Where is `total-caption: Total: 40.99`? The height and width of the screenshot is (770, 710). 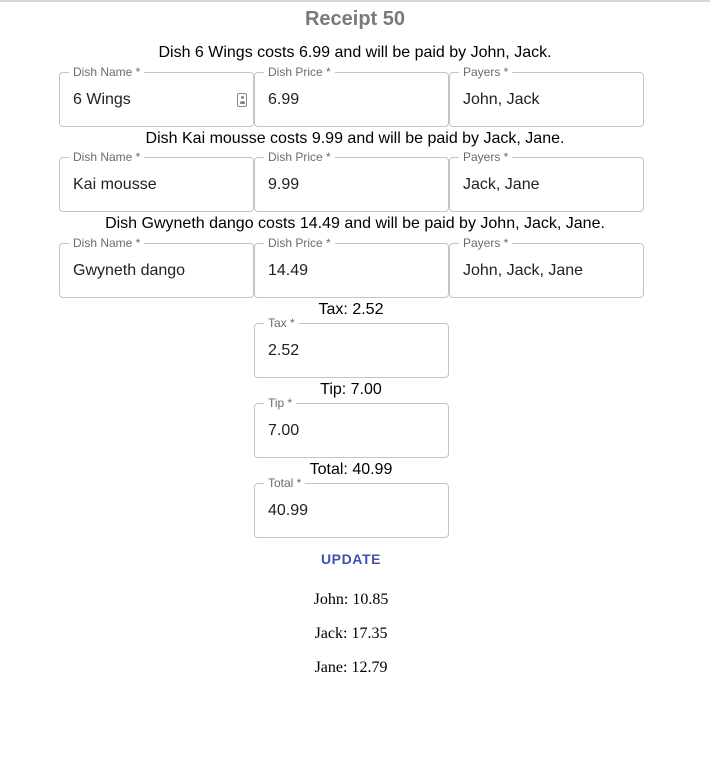
total-caption: Total: 40.99 is located at coordinates (351, 469).